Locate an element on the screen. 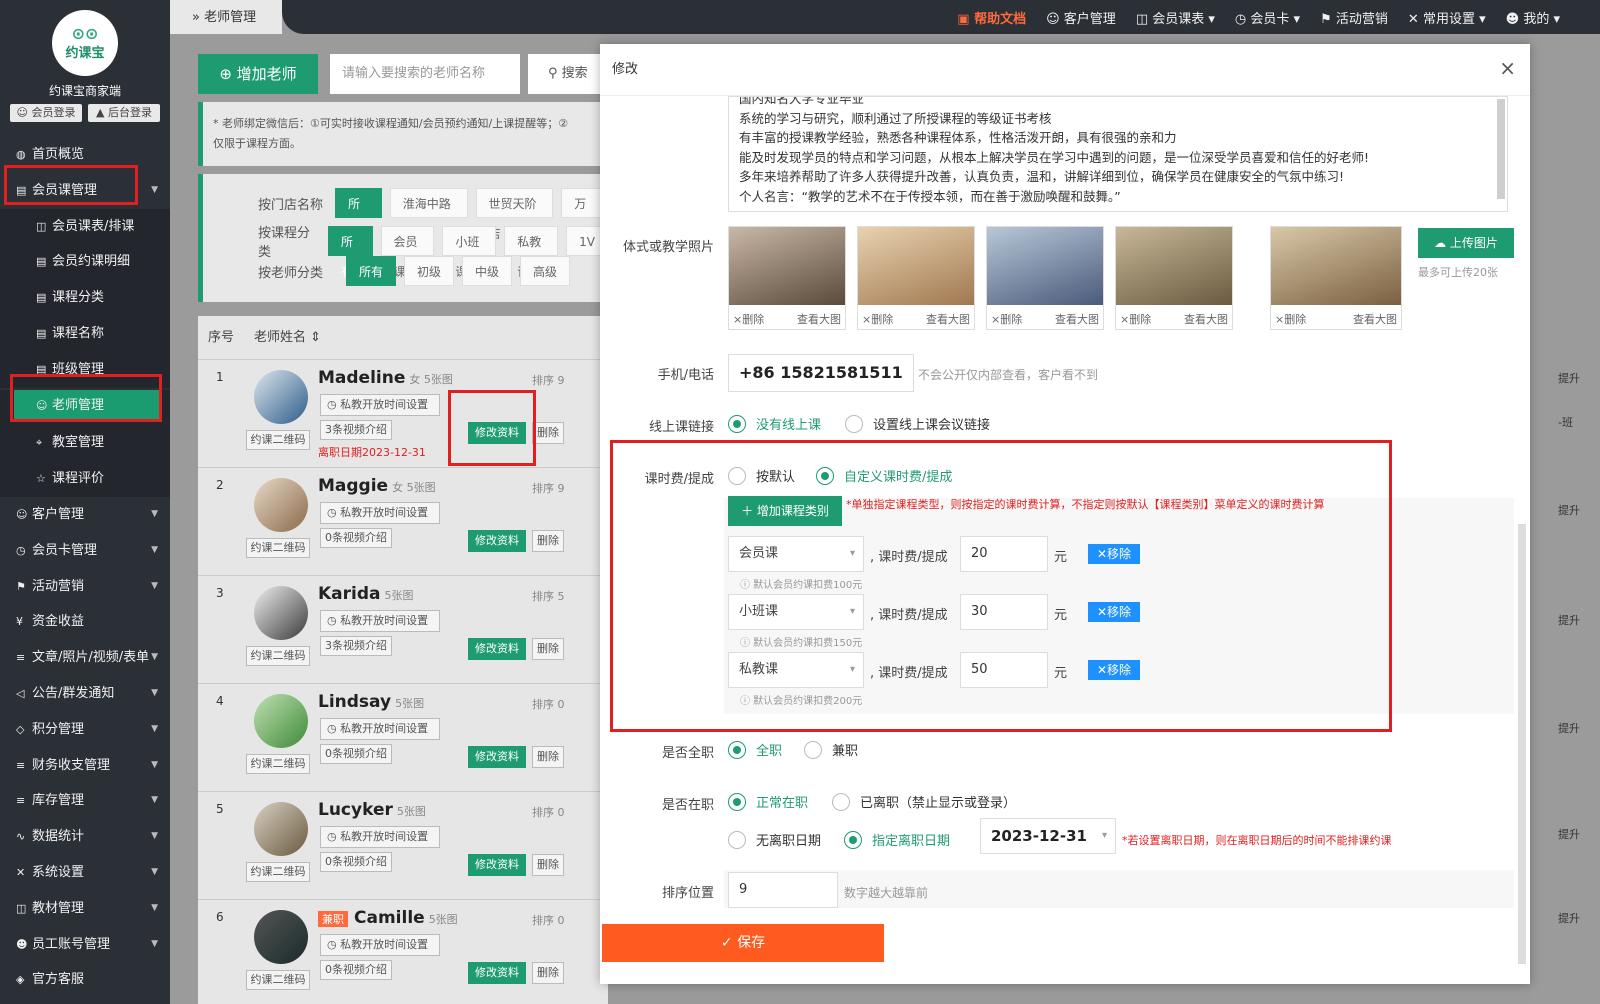  admin-login-button: ▲ 后台登录 is located at coordinates (124, 113).